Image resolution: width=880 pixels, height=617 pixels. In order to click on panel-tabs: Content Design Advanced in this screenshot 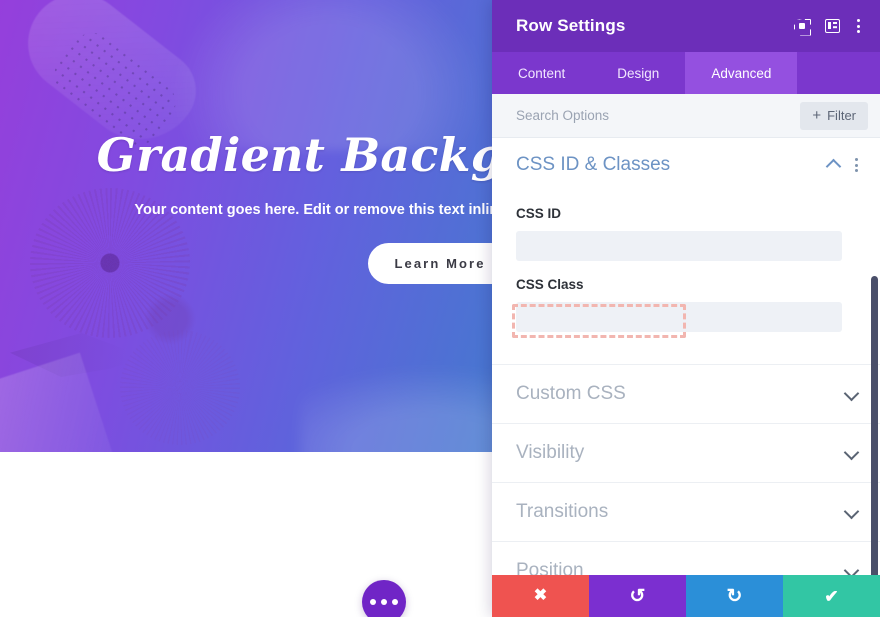, I will do `click(686, 73)`.